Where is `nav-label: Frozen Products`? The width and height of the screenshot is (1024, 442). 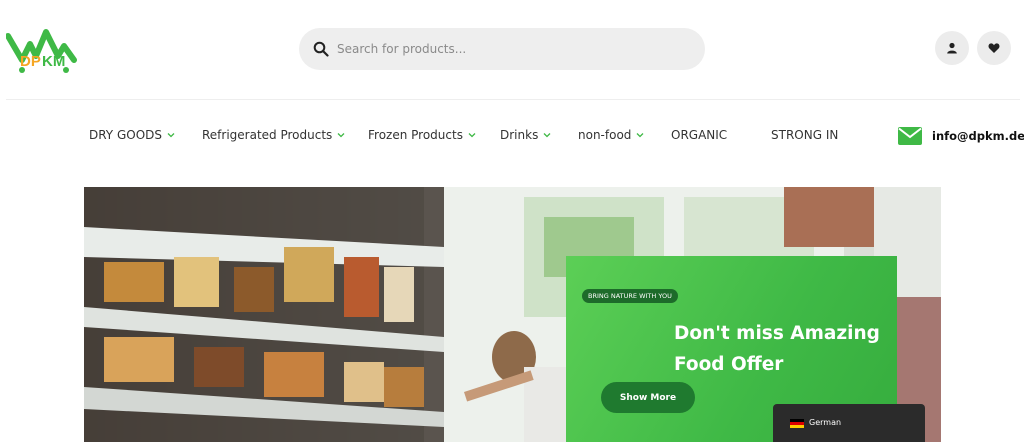
nav-label: Frozen Products is located at coordinates (415, 135).